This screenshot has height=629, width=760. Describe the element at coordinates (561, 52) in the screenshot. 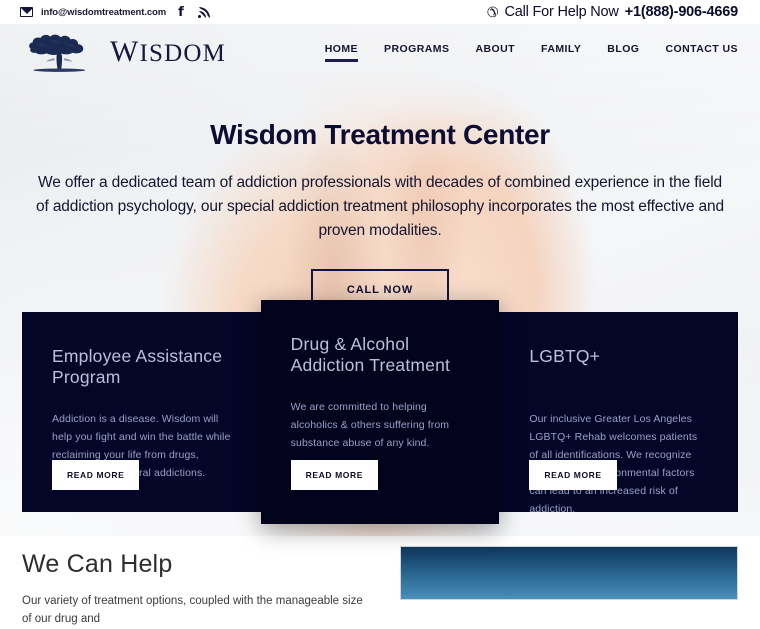

I see `nav-item-family: FAMILY` at that location.